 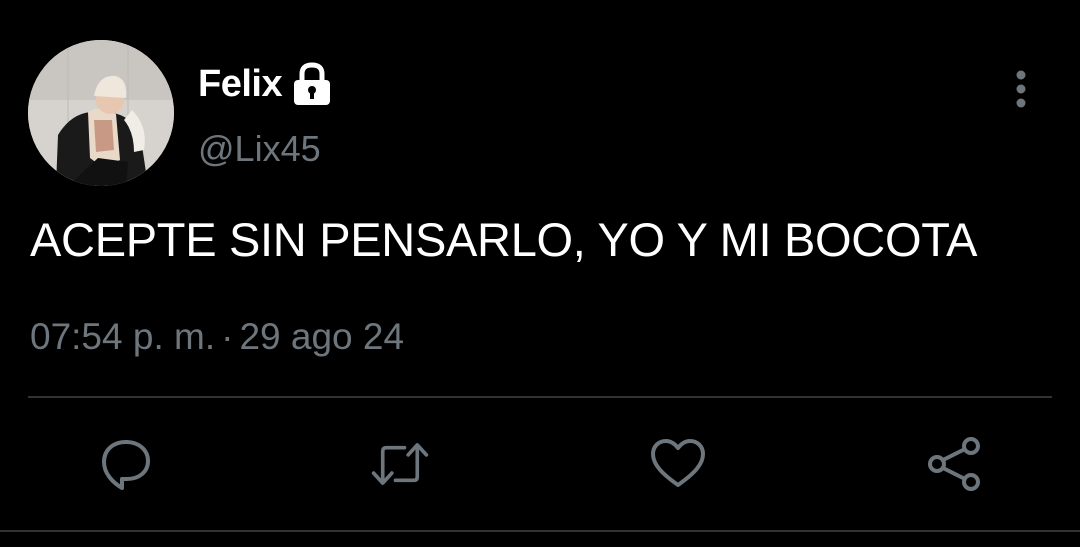 I want to click on reply-button, so click(x=126, y=464).